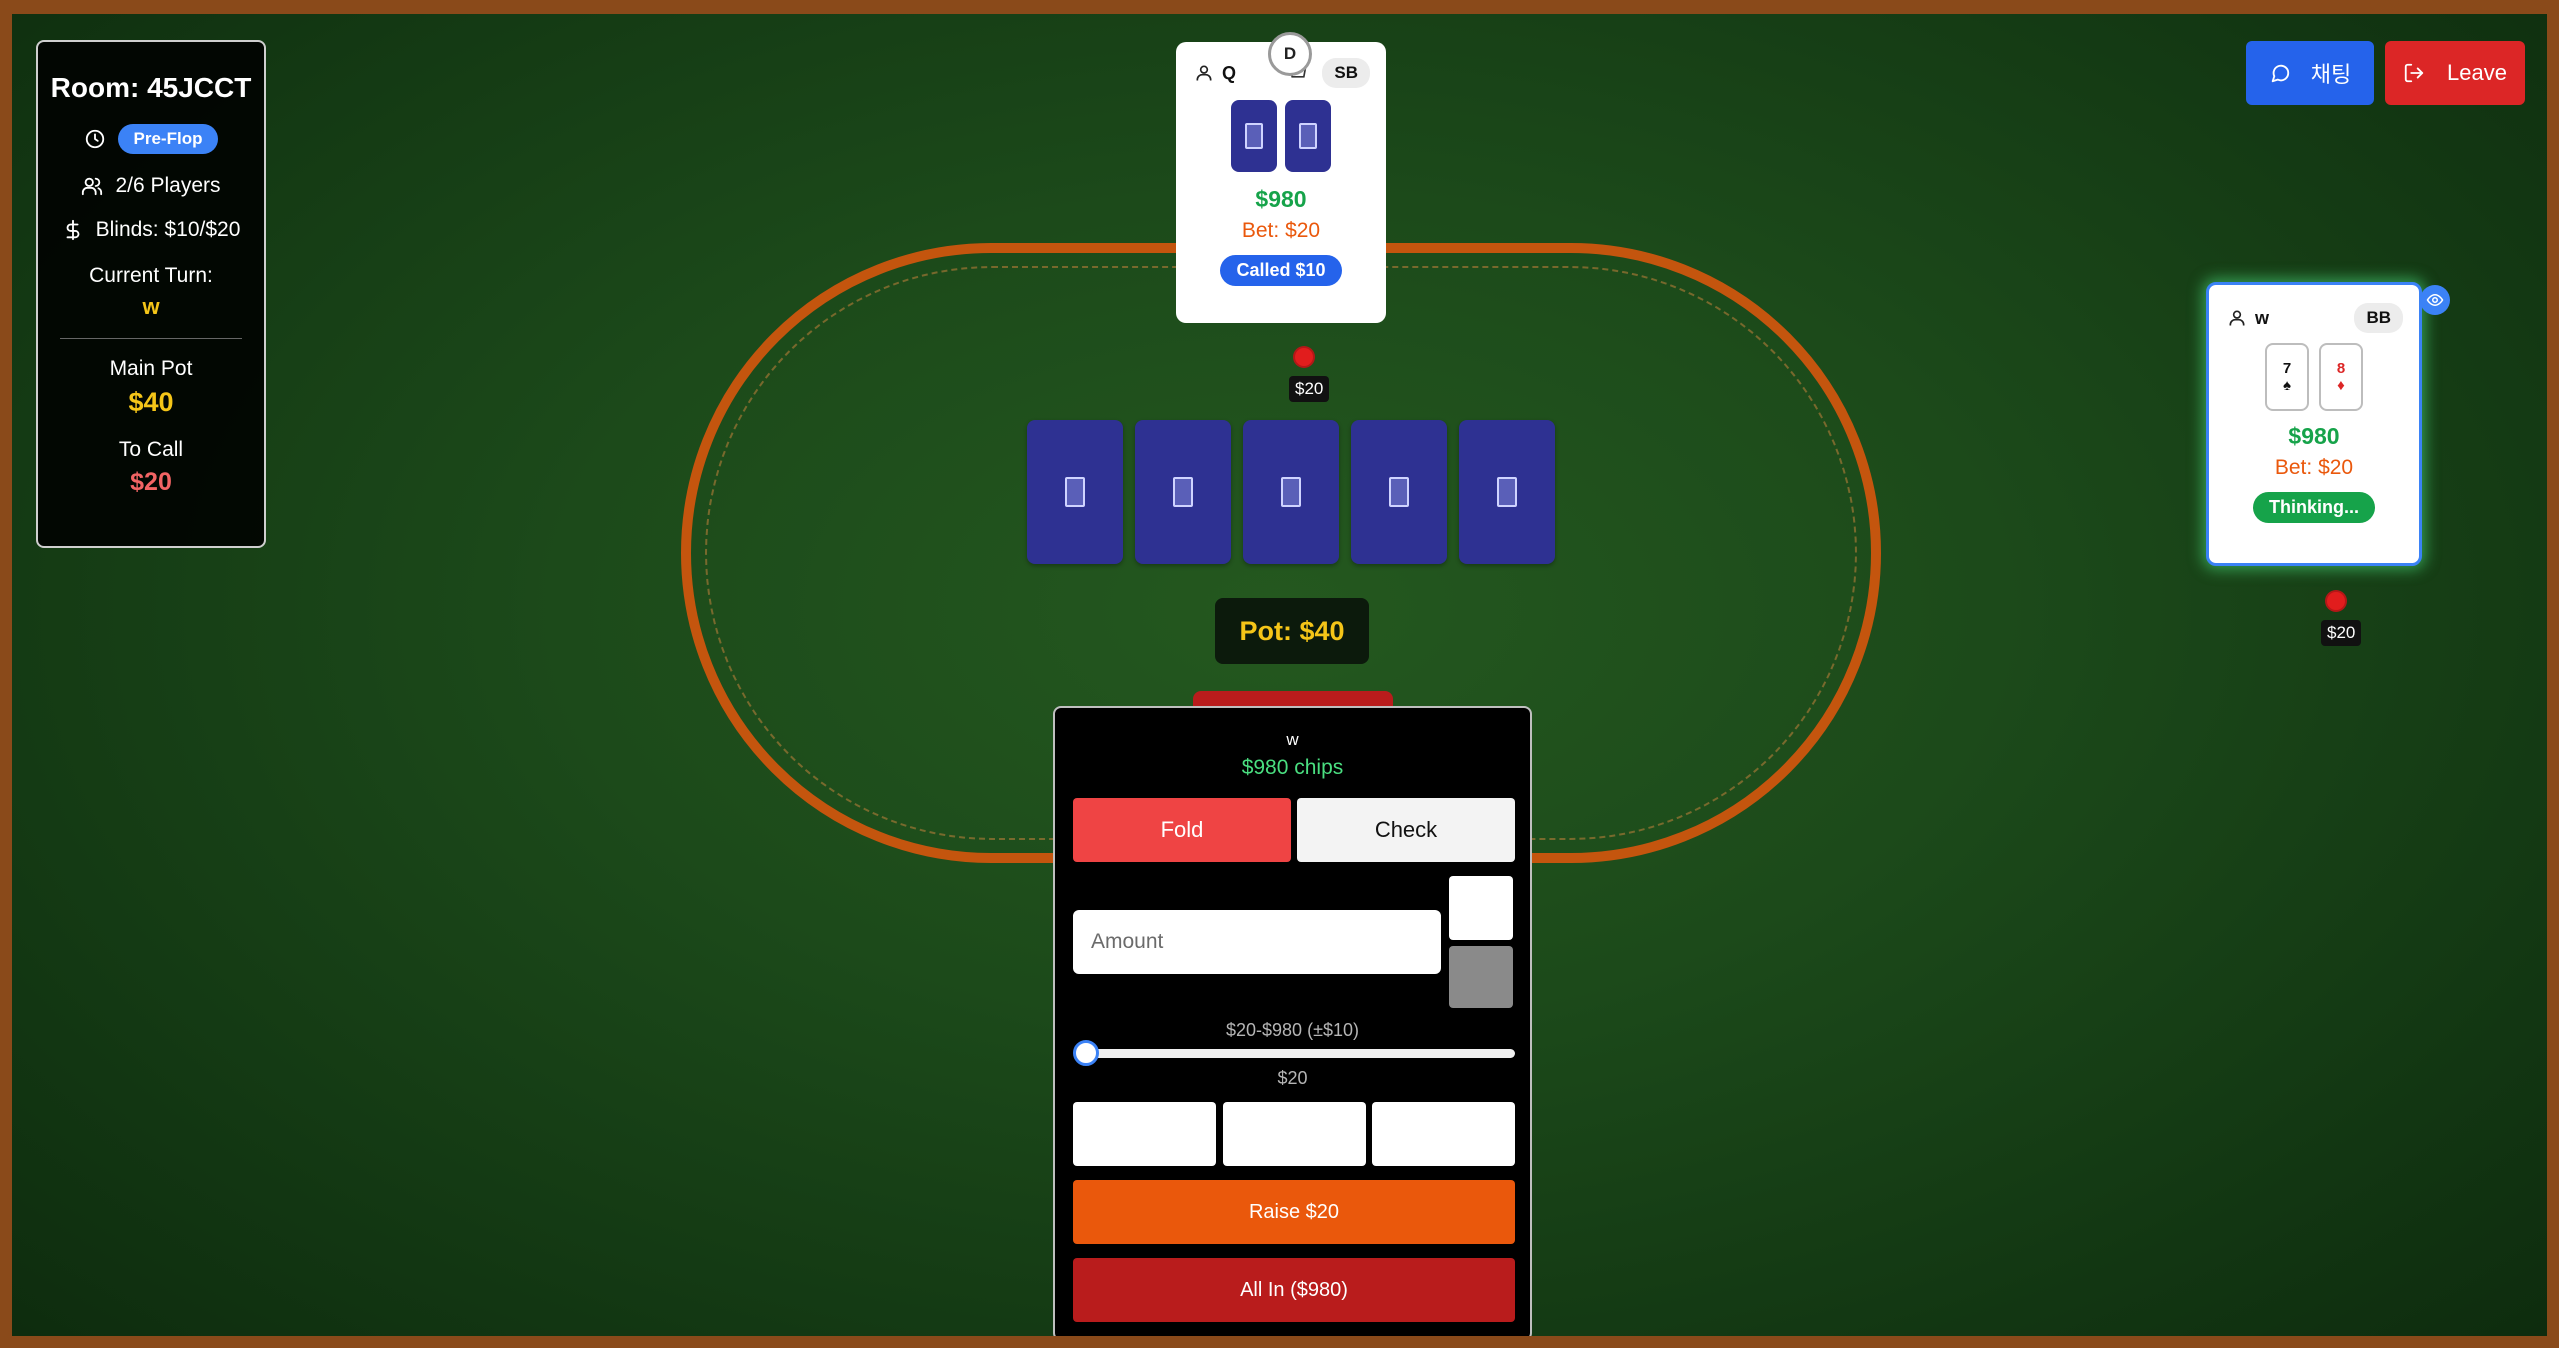 This screenshot has width=2559, height=1348. I want to click on amount-input, so click(1257, 942).